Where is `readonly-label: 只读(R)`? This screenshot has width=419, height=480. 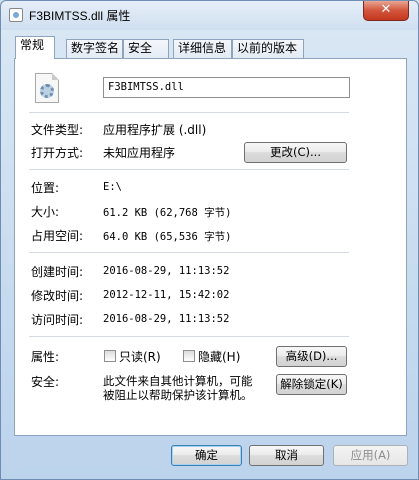 readonly-label: 只读(R) is located at coordinates (140, 356).